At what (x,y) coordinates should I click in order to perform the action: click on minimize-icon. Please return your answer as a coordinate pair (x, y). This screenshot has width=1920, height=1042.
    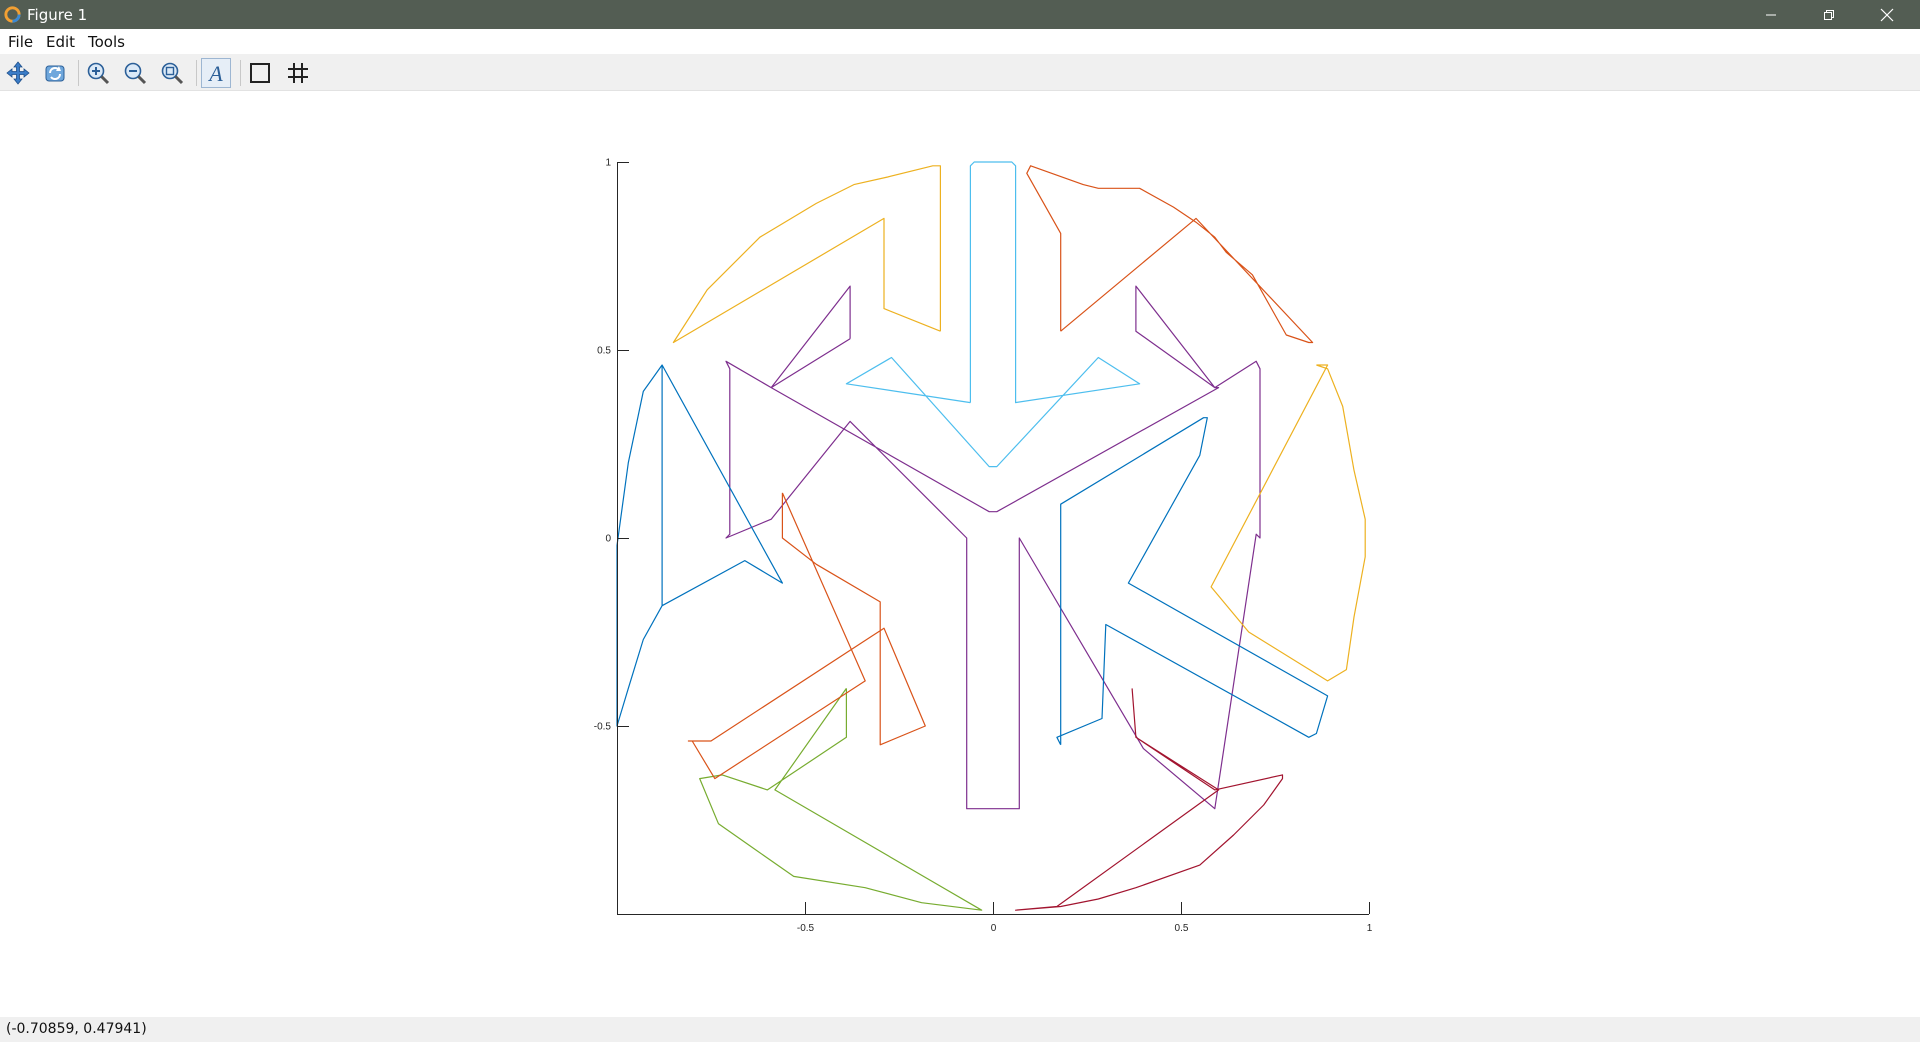
    Looking at the image, I should click on (1771, 14).